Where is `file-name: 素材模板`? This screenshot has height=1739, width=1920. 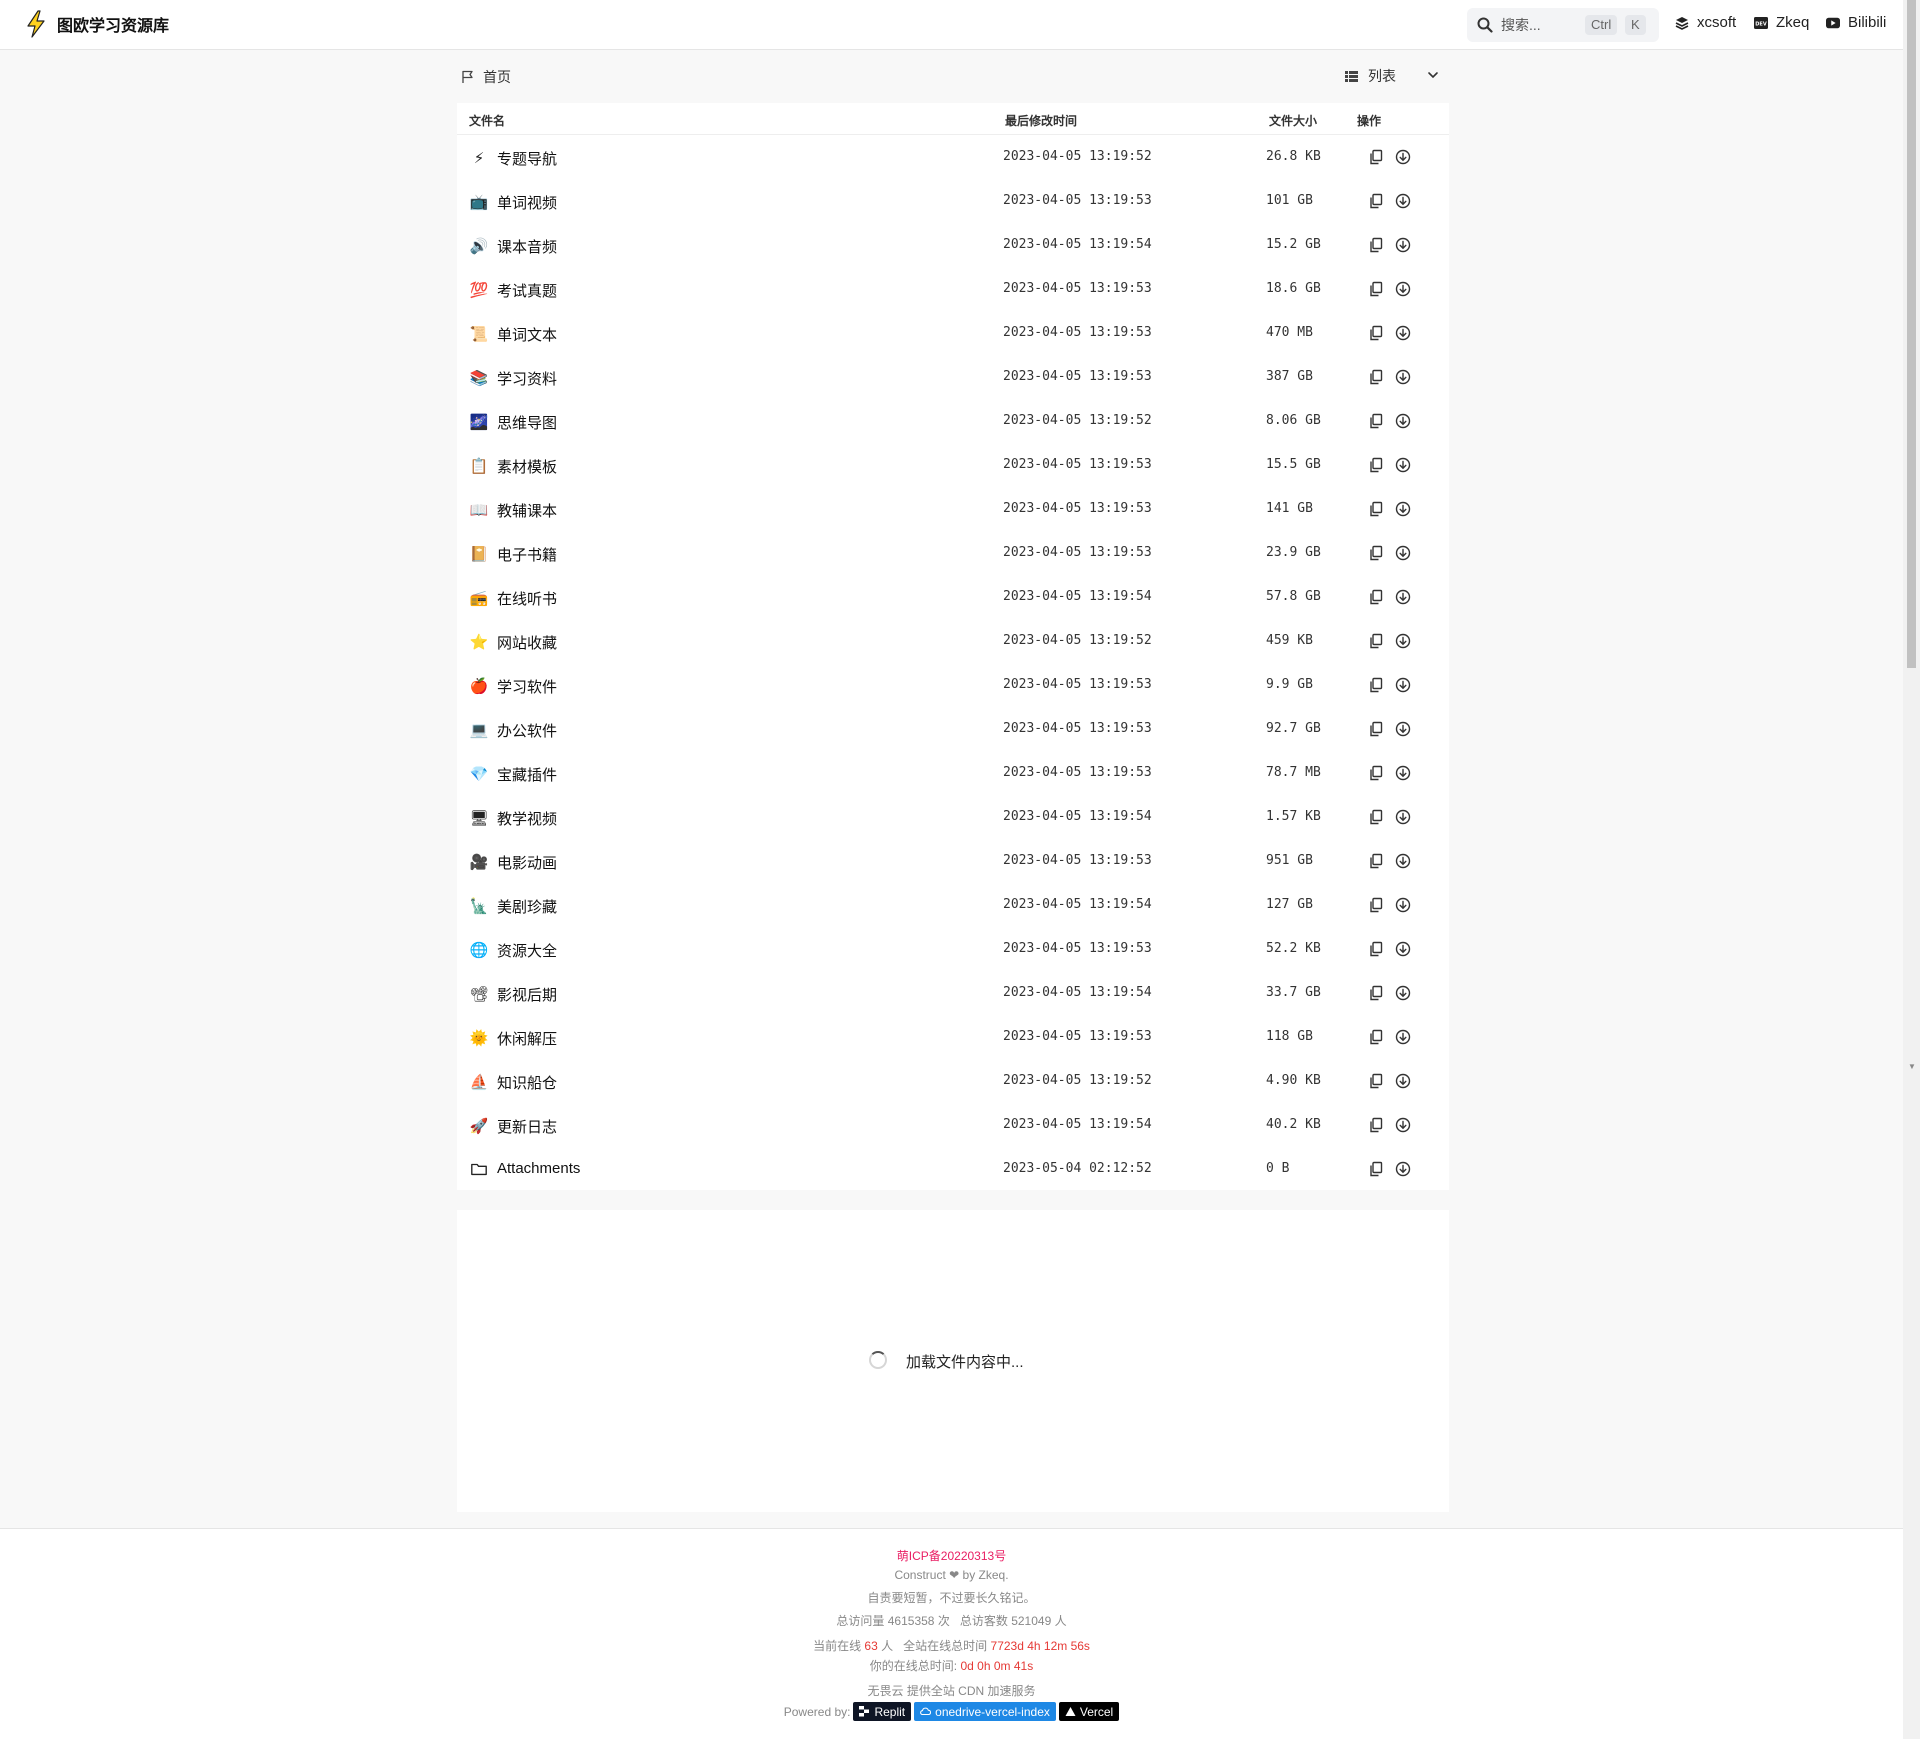 file-name: 素材模板 is located at coordinates (527, 466).